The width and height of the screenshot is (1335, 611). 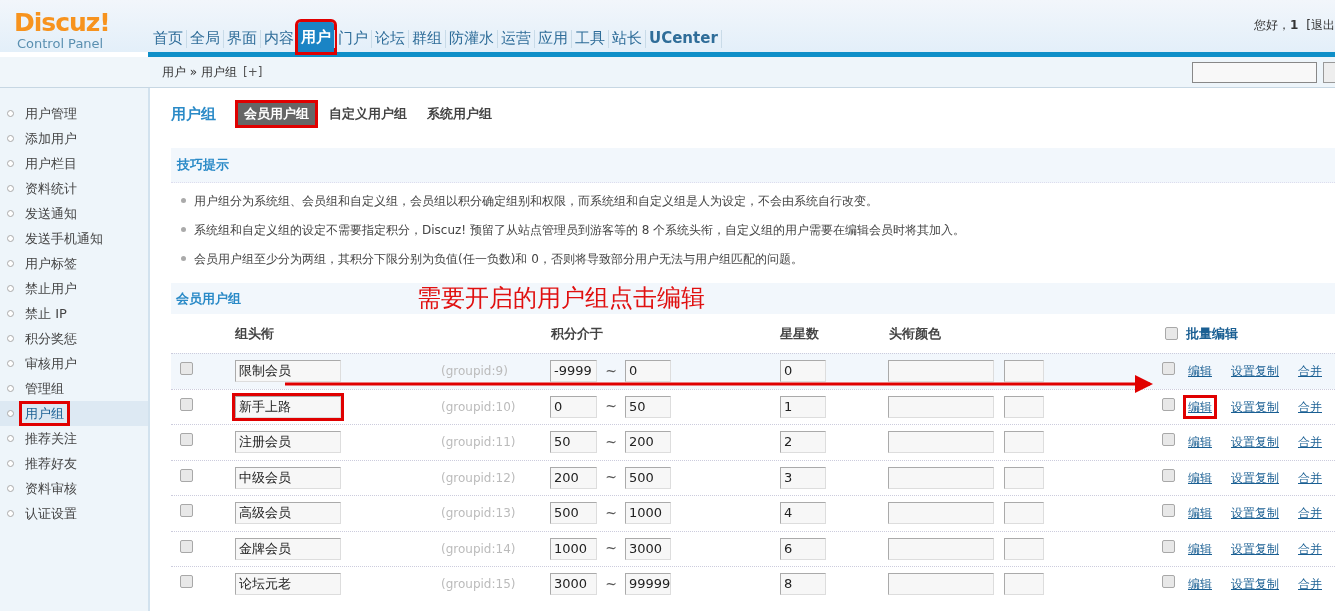 What do you see at coordinates (74, 338) in the screenshot?
I see `sidebar-item: 积分奖惩` at bounding box center [74, 338].